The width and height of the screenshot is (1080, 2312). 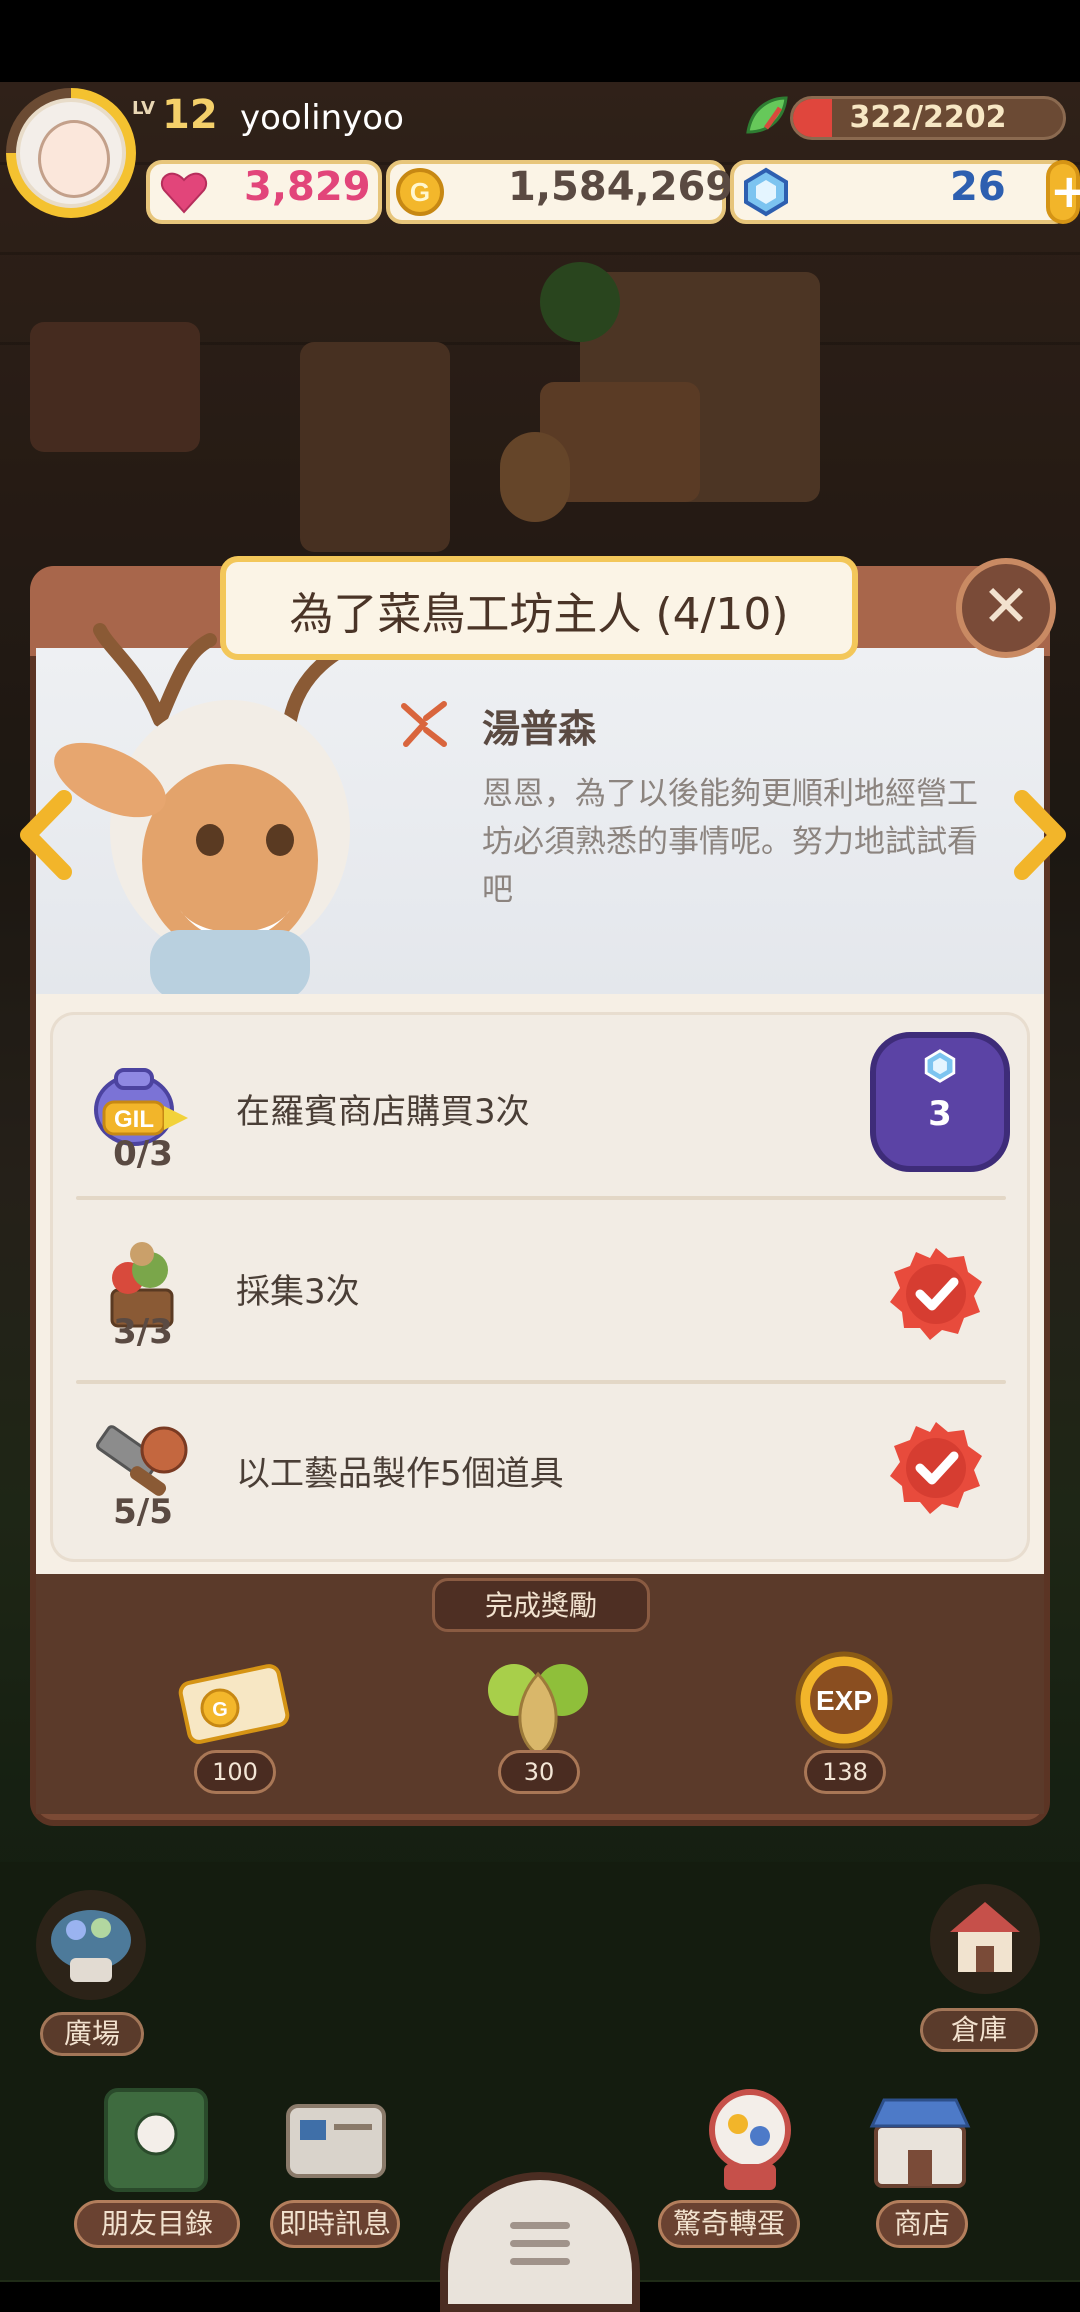 I want to click on speaker-mark-icon, so click(x=424, y=724).